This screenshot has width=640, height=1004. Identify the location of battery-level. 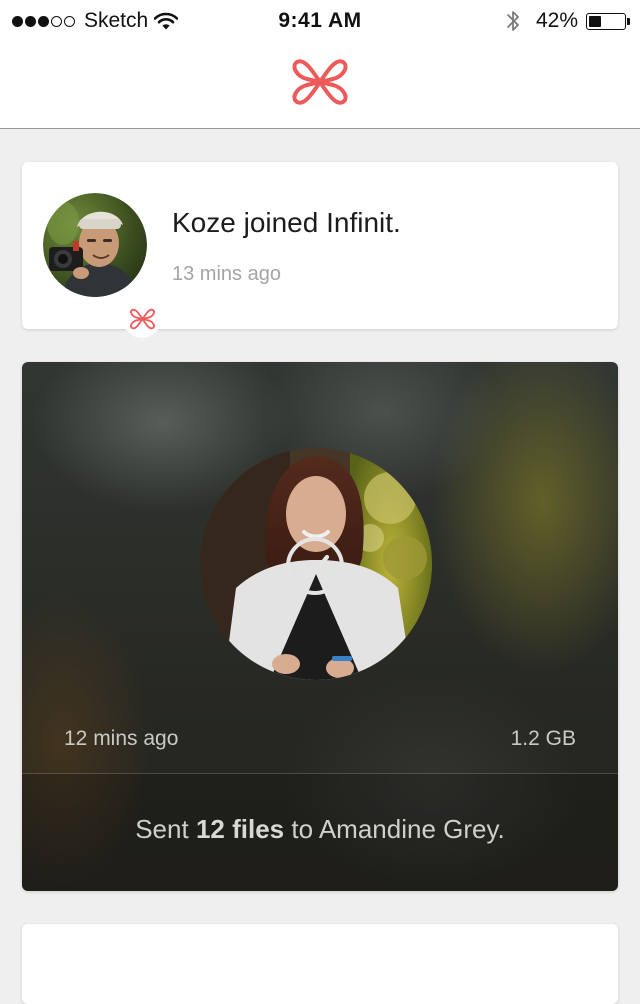
(595, 21).